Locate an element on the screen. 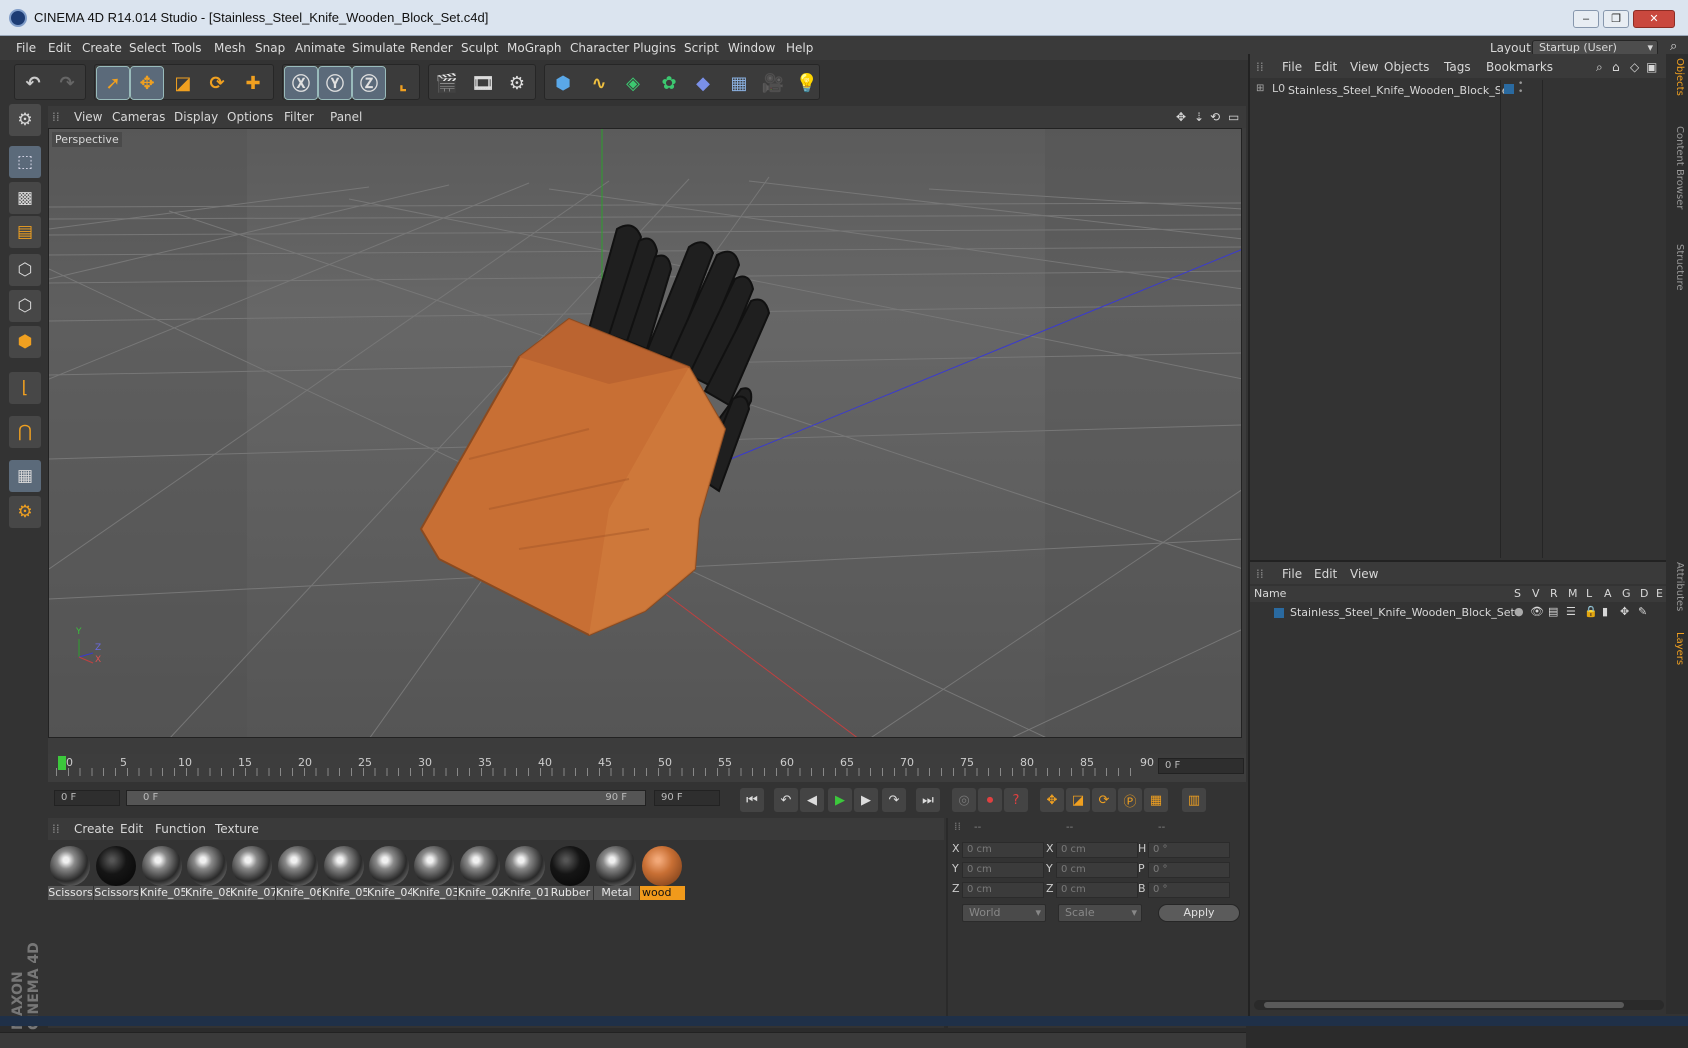 The image size is (1688, 1048). pos-z-field: 0 cm is located at coordinates (1003, 890).